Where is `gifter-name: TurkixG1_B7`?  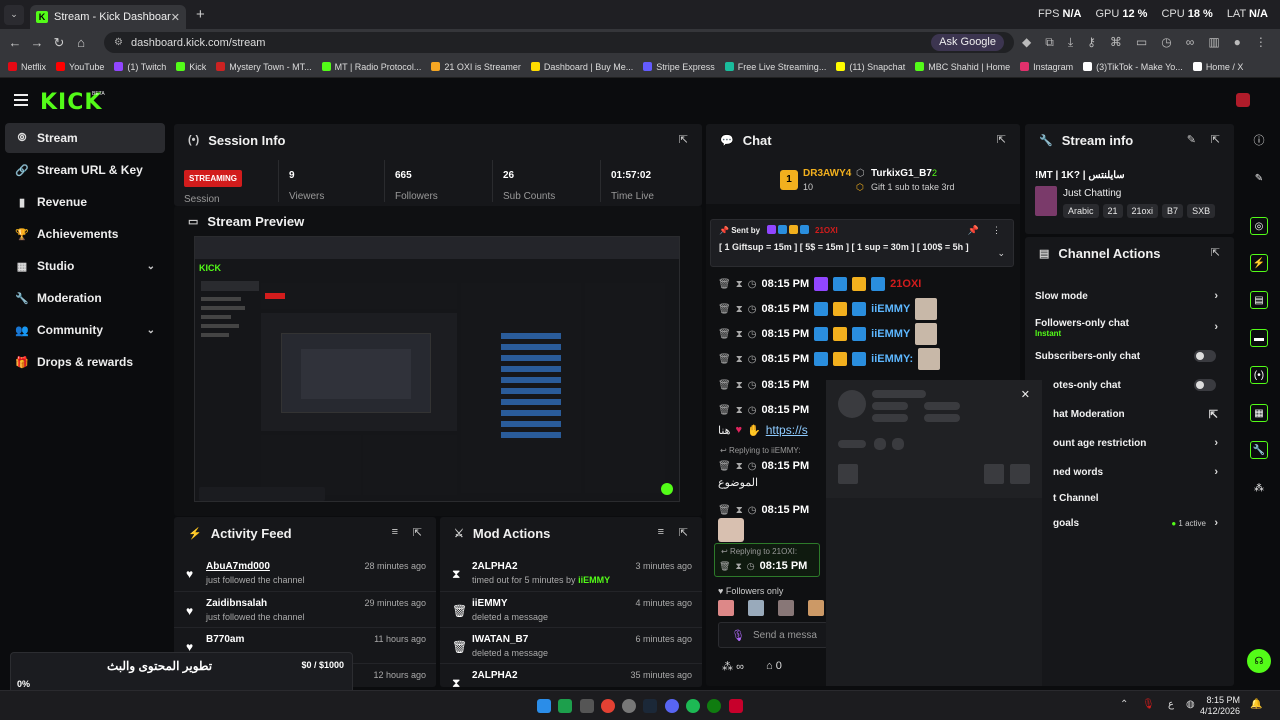 gifter-name: TurkixG1_B7 is located at coordinates (901, 173).